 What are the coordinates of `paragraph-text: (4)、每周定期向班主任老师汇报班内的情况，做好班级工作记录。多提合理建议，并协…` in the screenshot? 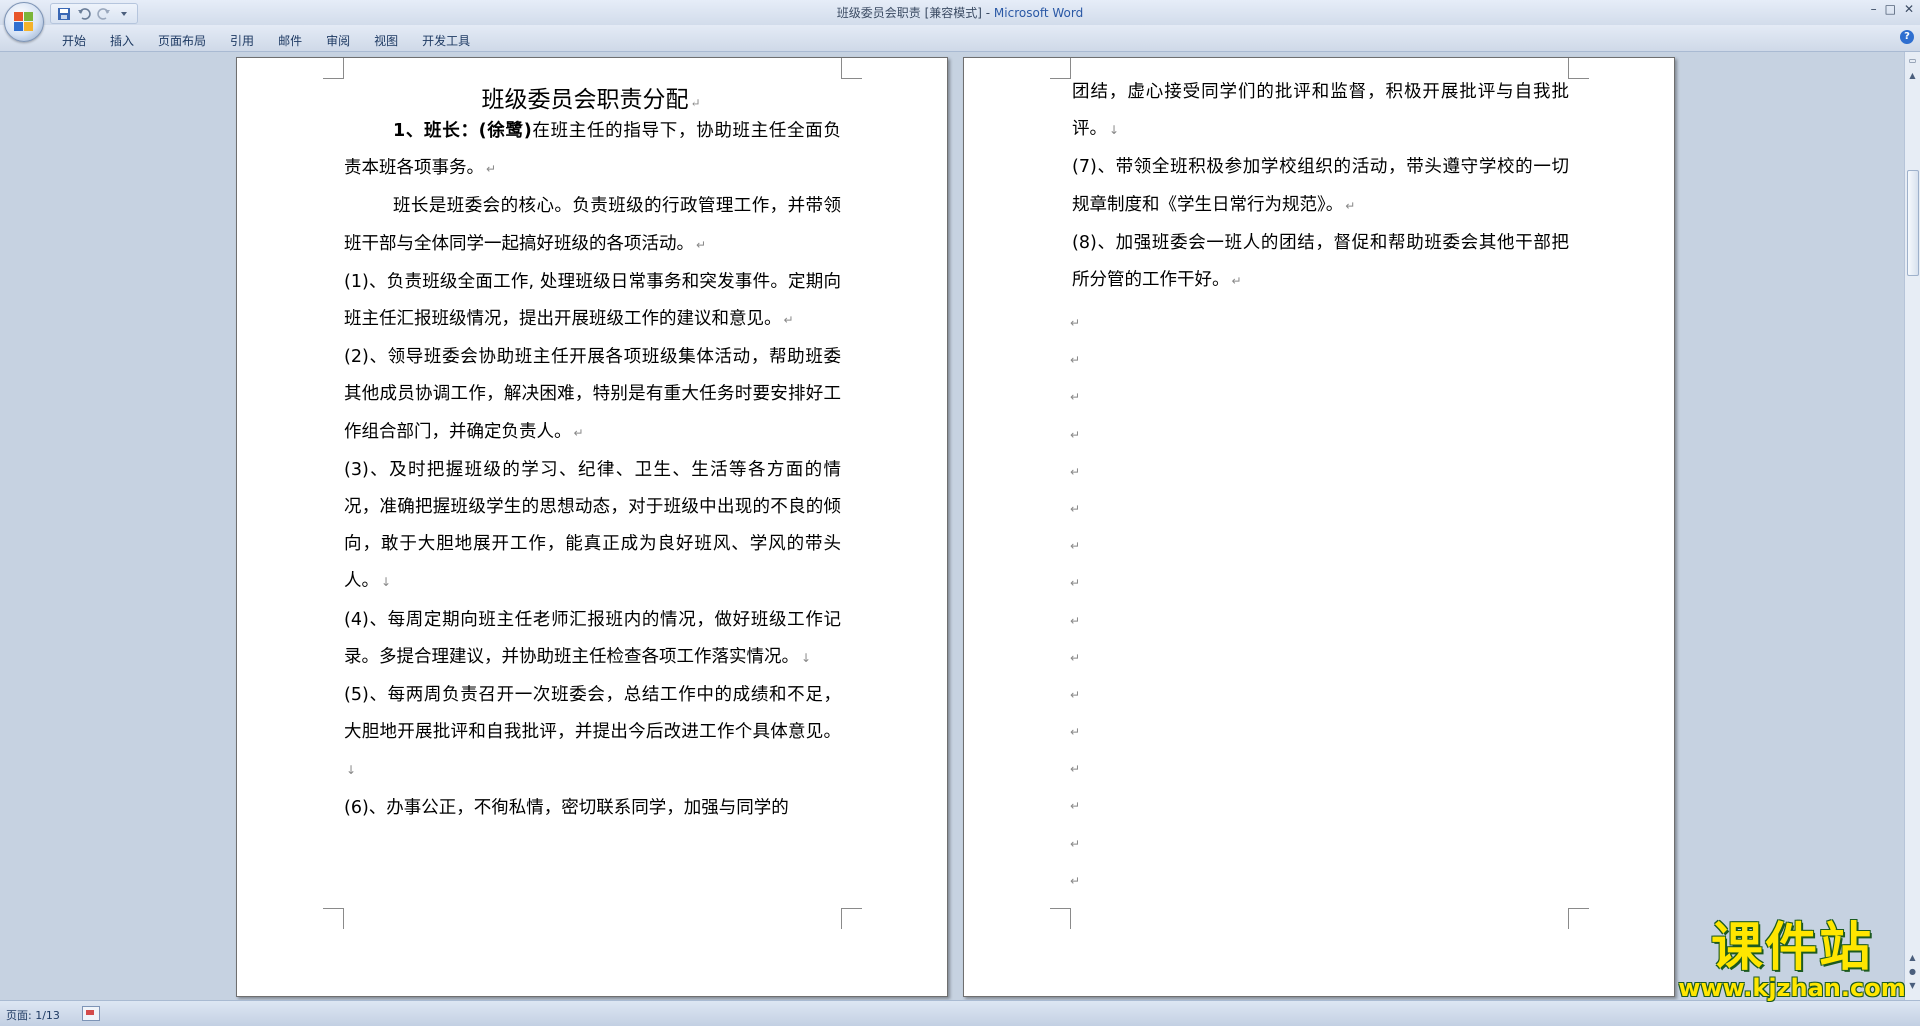 It's located at (592, 638).